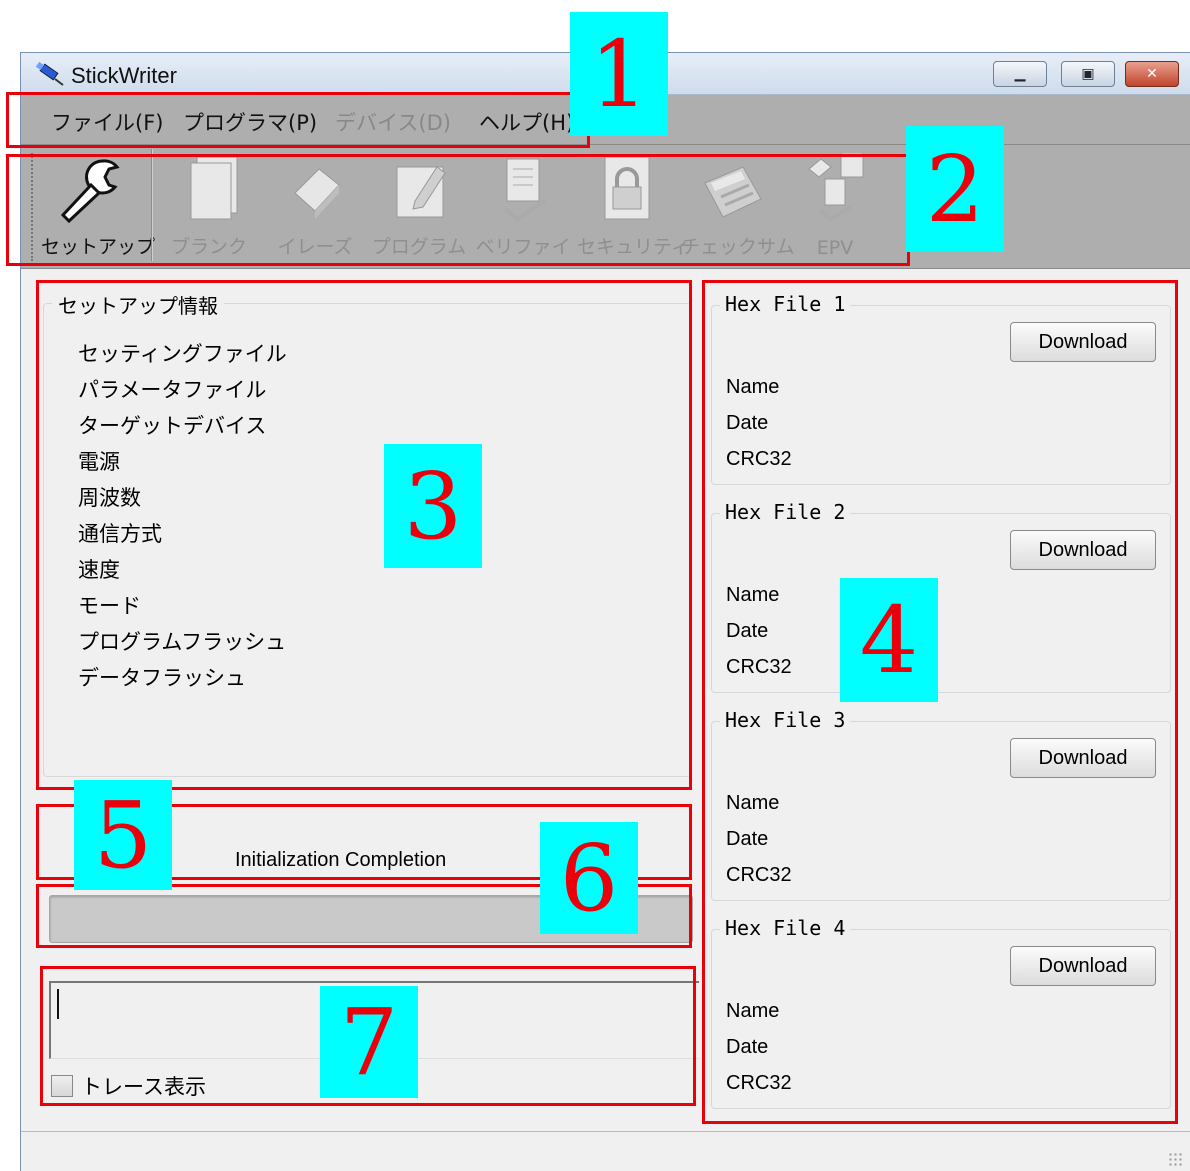 This screenshot has height=1171, width=1190. Describe the element at coordinates (369, 1042) in the screenshot. I see `annotation-badge: 7` at that location.